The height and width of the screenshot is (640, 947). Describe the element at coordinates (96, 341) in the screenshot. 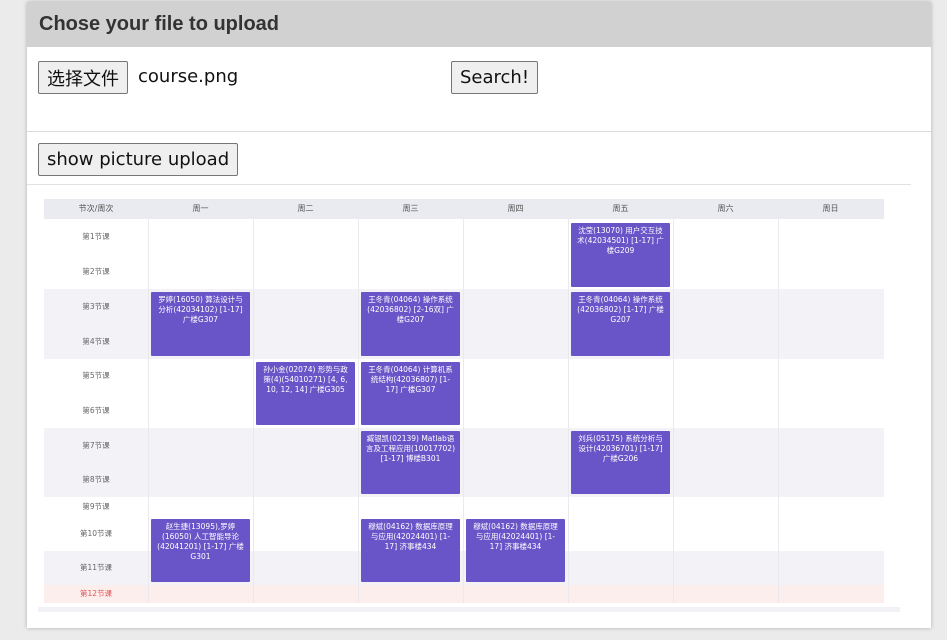

I see `period-label: 第4节课` at that location.